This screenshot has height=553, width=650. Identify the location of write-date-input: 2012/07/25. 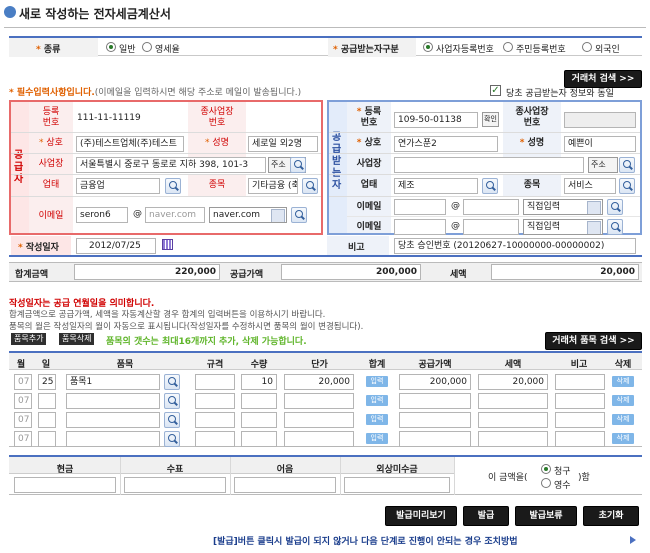
(116, 246).